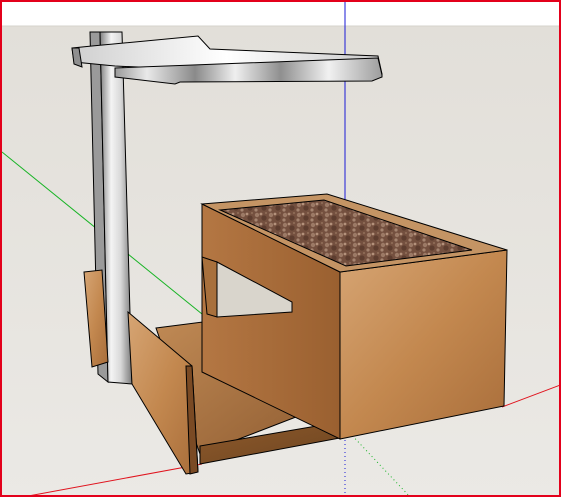 The height and width of the screenshot is (497, 561). Describe the element at coordinates (423, 344) in the screenshot. I see `planter-right-face` at that location.